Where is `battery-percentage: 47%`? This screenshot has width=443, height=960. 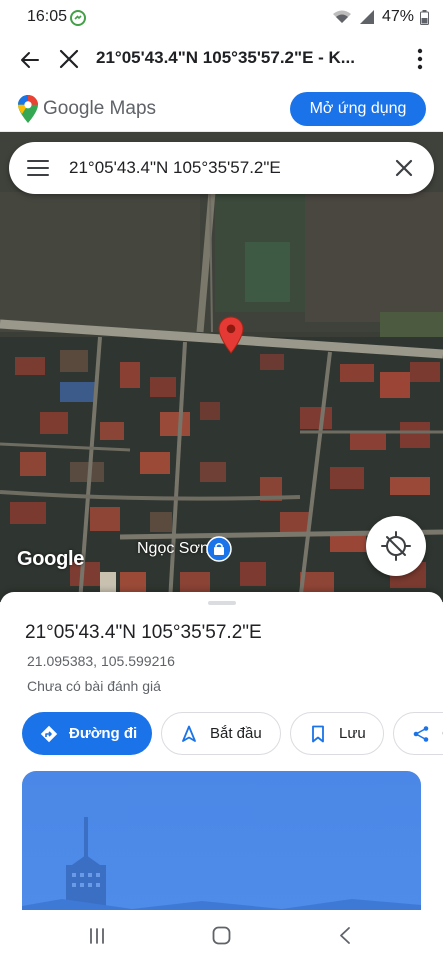
battery-percentage: 47% is located at coordinates (397, 16).